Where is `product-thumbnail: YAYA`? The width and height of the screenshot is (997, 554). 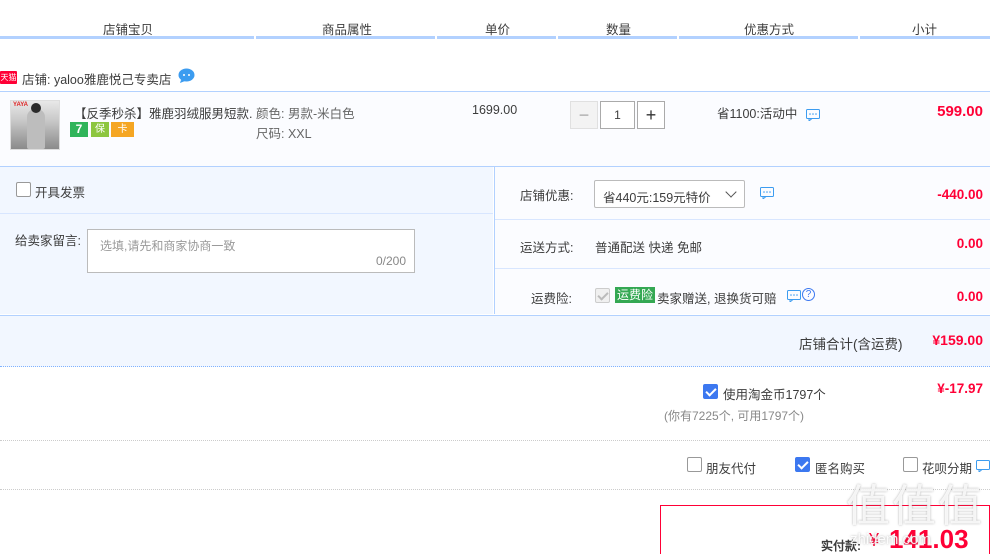 product-thumbnail: YAYA is located at coordinates (35, 125).